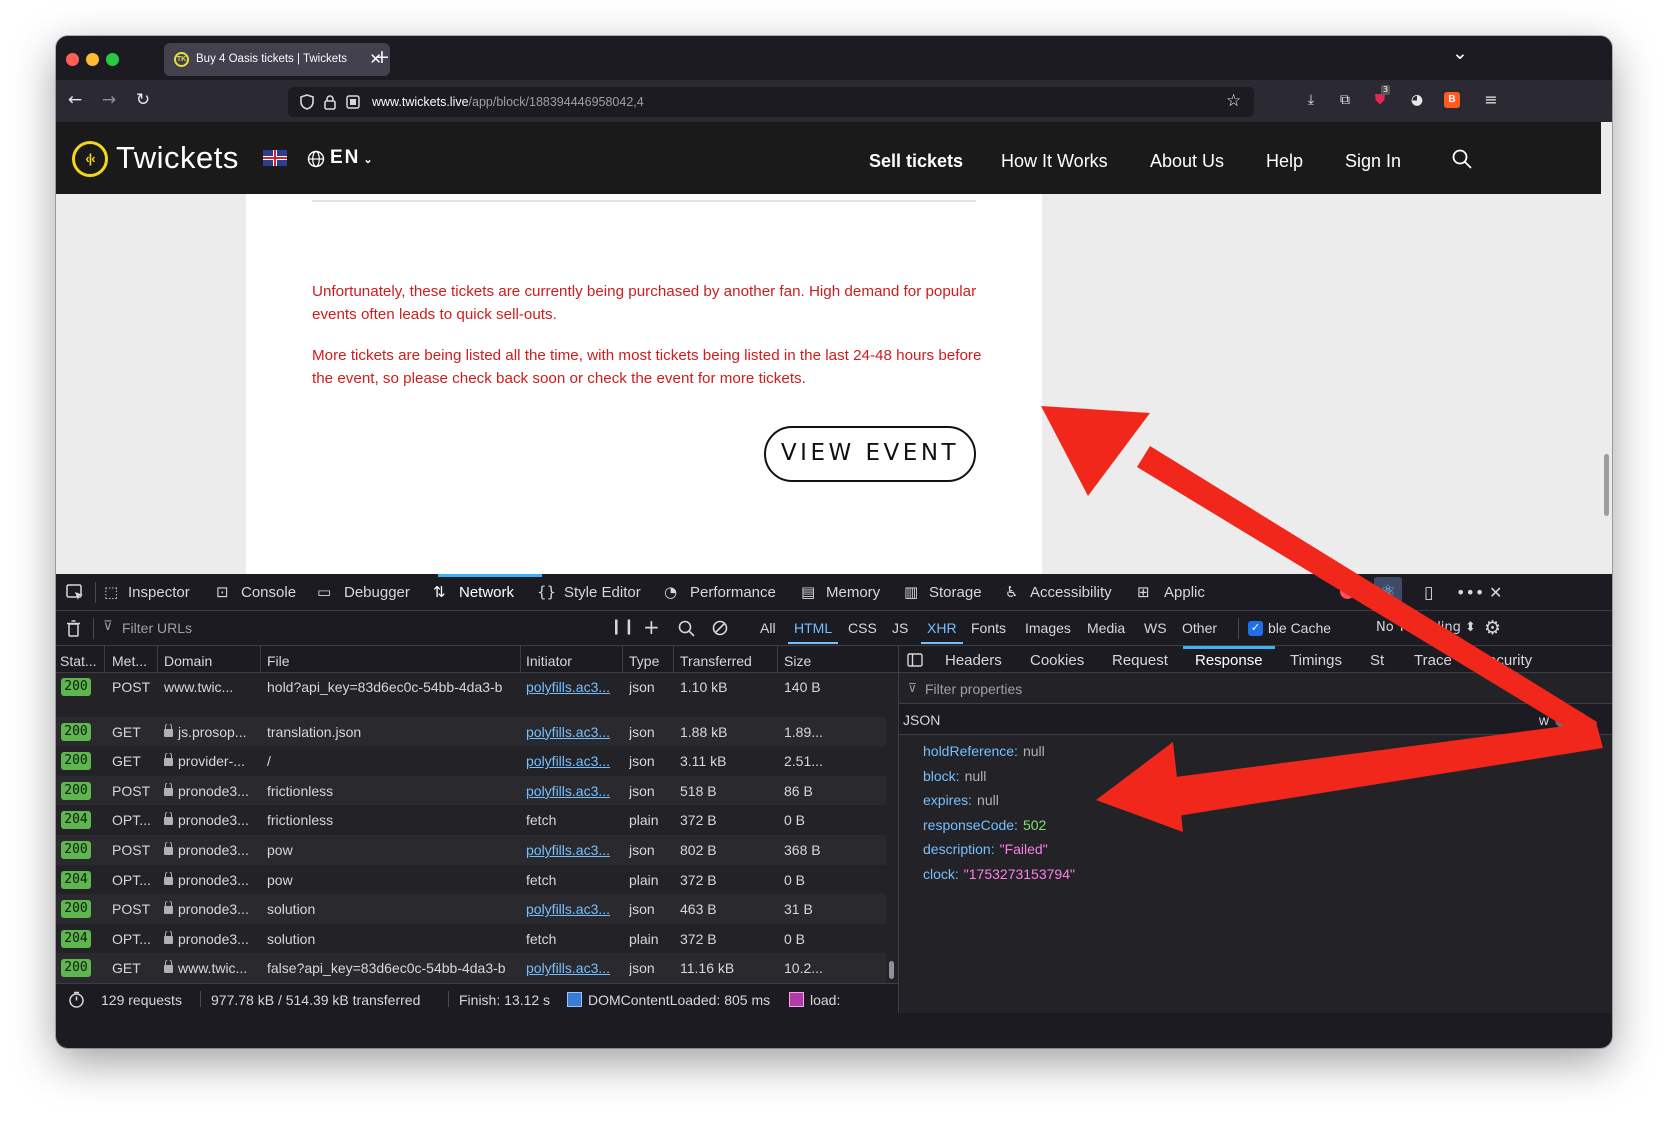 This screenshot has height=1121, width=1668. Describe the element at coordinates (1606, 348) in the screenshot. I see `page-scrollbar` at that location.